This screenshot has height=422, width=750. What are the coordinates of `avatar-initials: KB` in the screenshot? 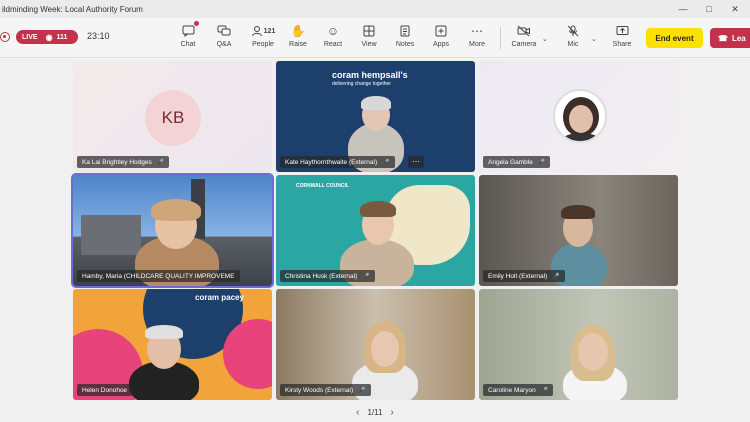 It's located at (173, 117).